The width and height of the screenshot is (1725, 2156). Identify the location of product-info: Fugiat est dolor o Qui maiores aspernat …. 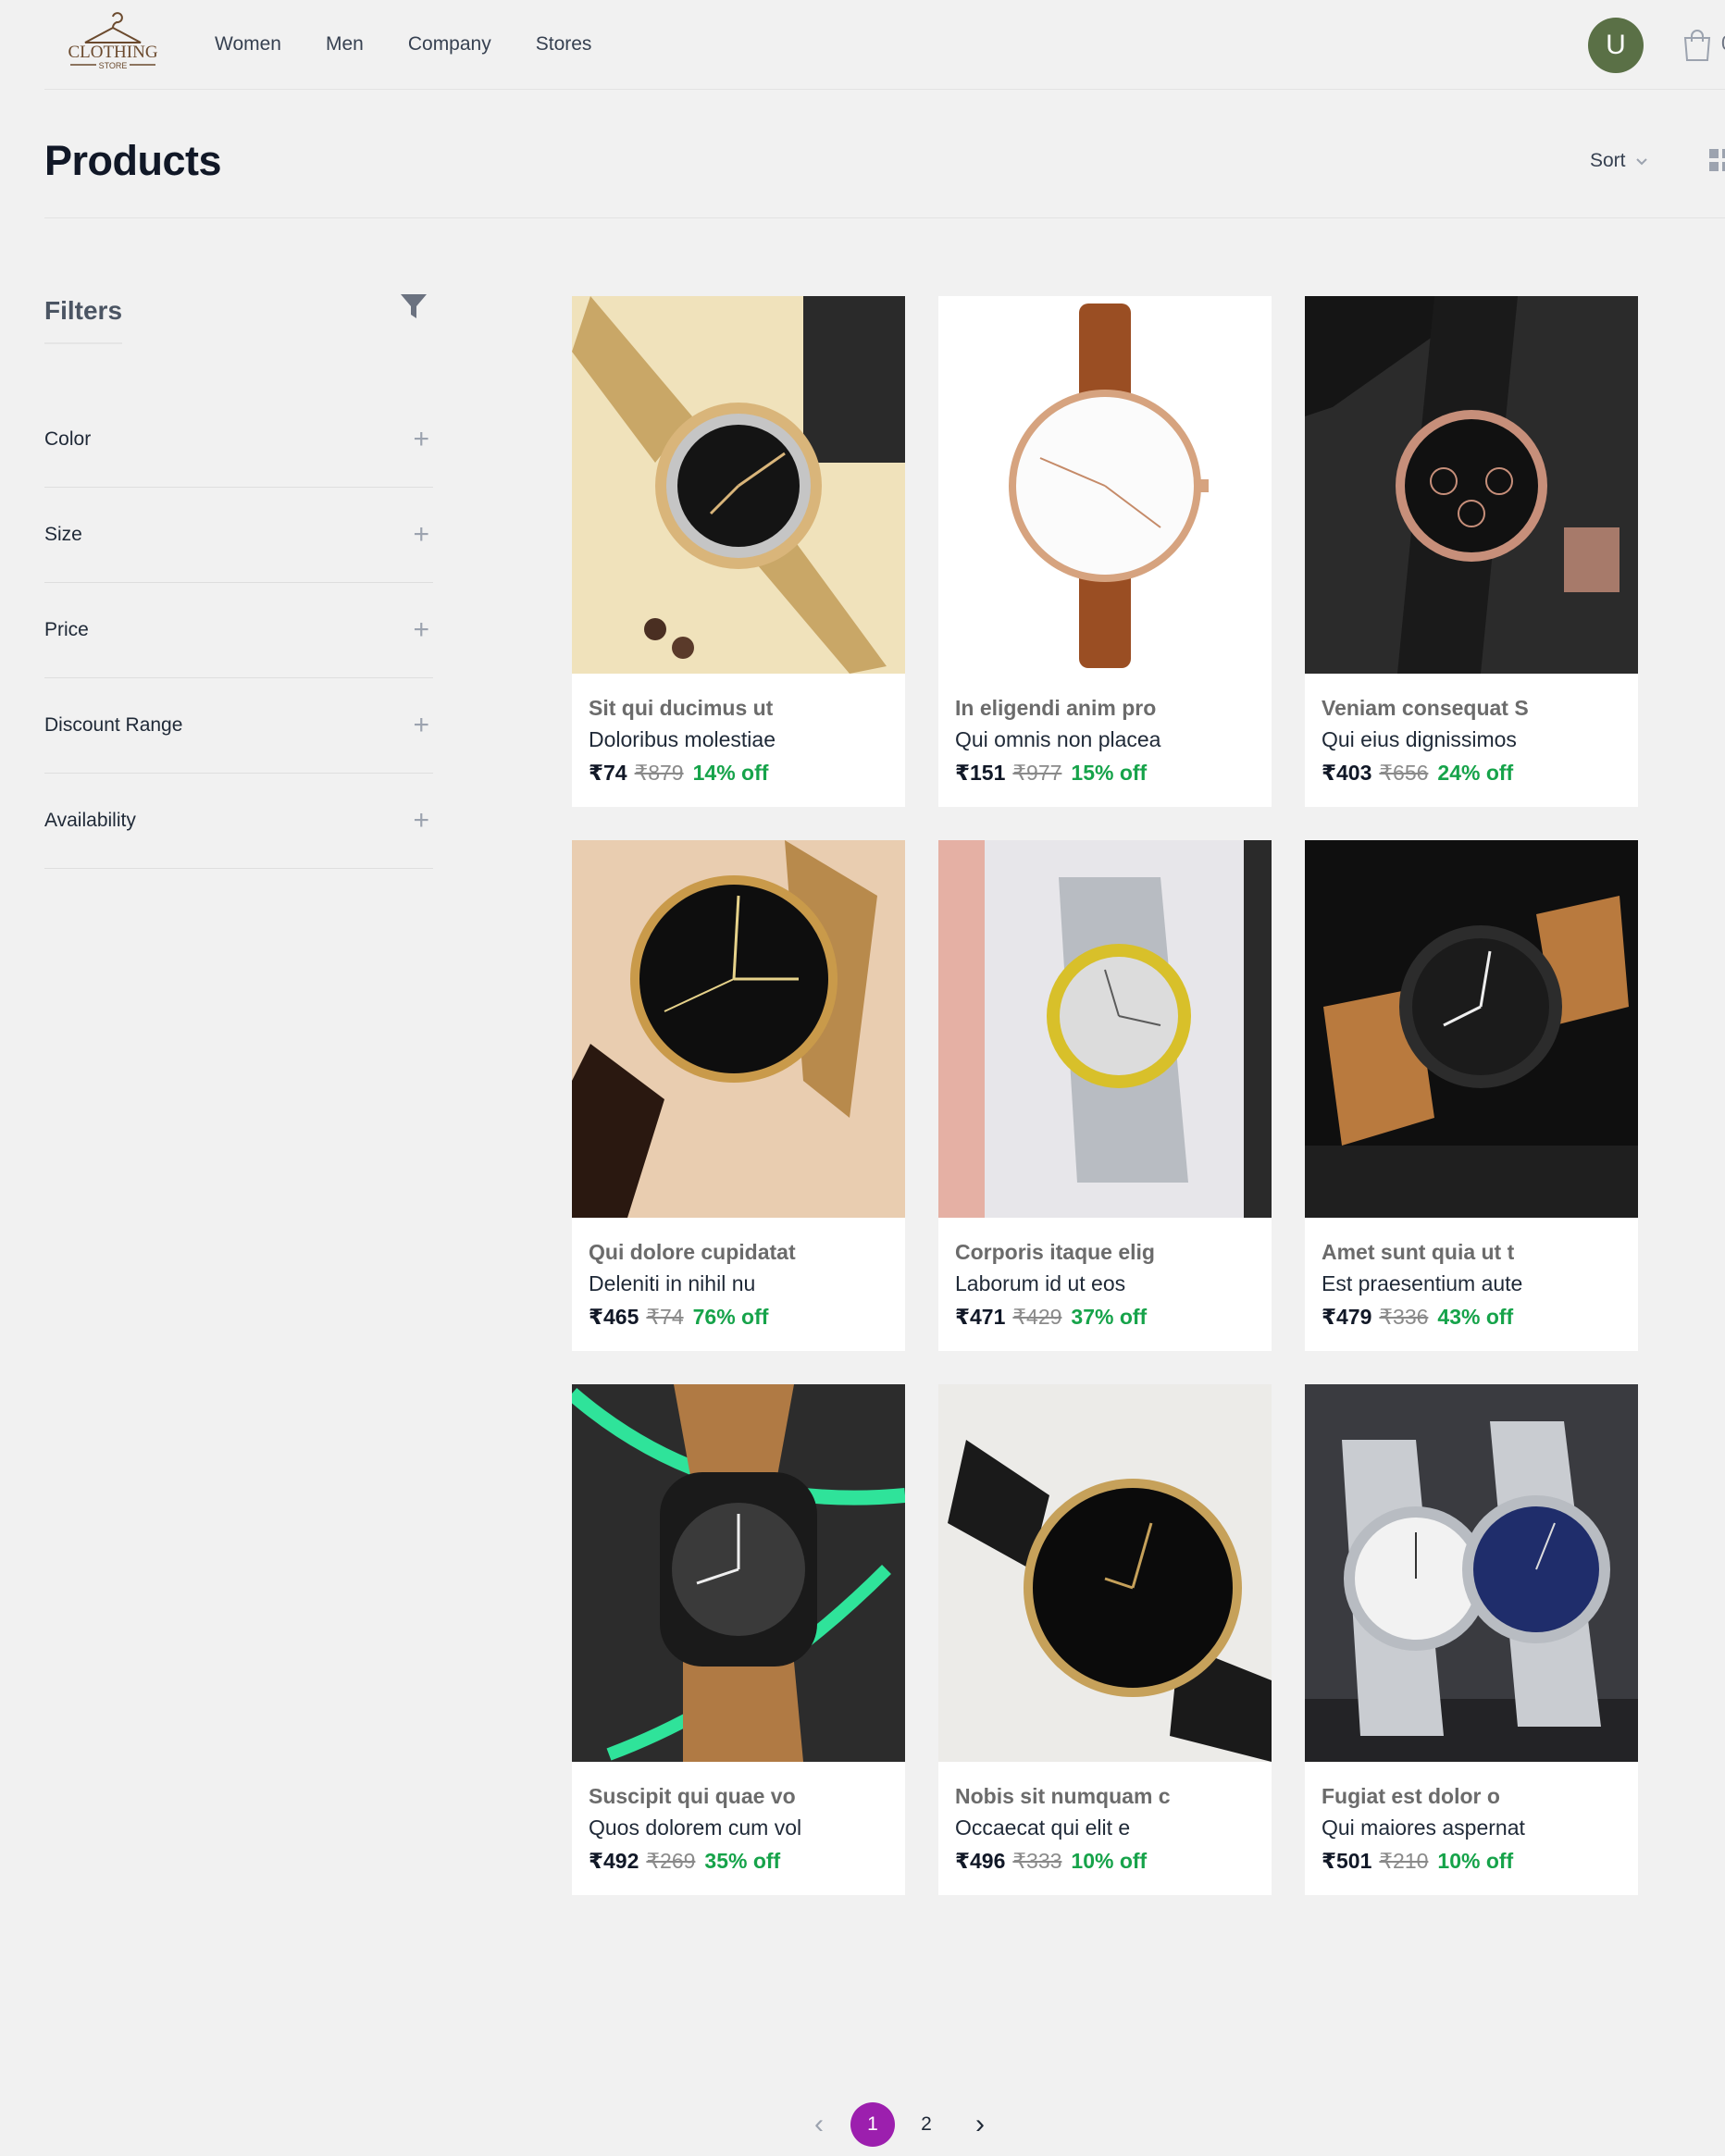
(1474, 1828).